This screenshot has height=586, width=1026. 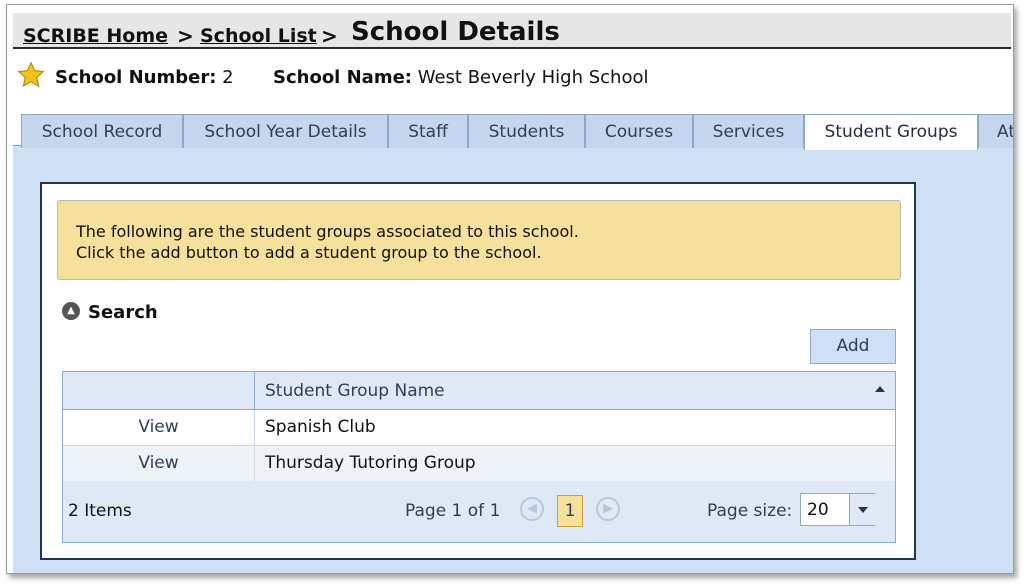 What do you see at coordinates (320, 427) in the screenshot?
I see `group-name-cell: Spanish Club` at bounding box center [320, 427].